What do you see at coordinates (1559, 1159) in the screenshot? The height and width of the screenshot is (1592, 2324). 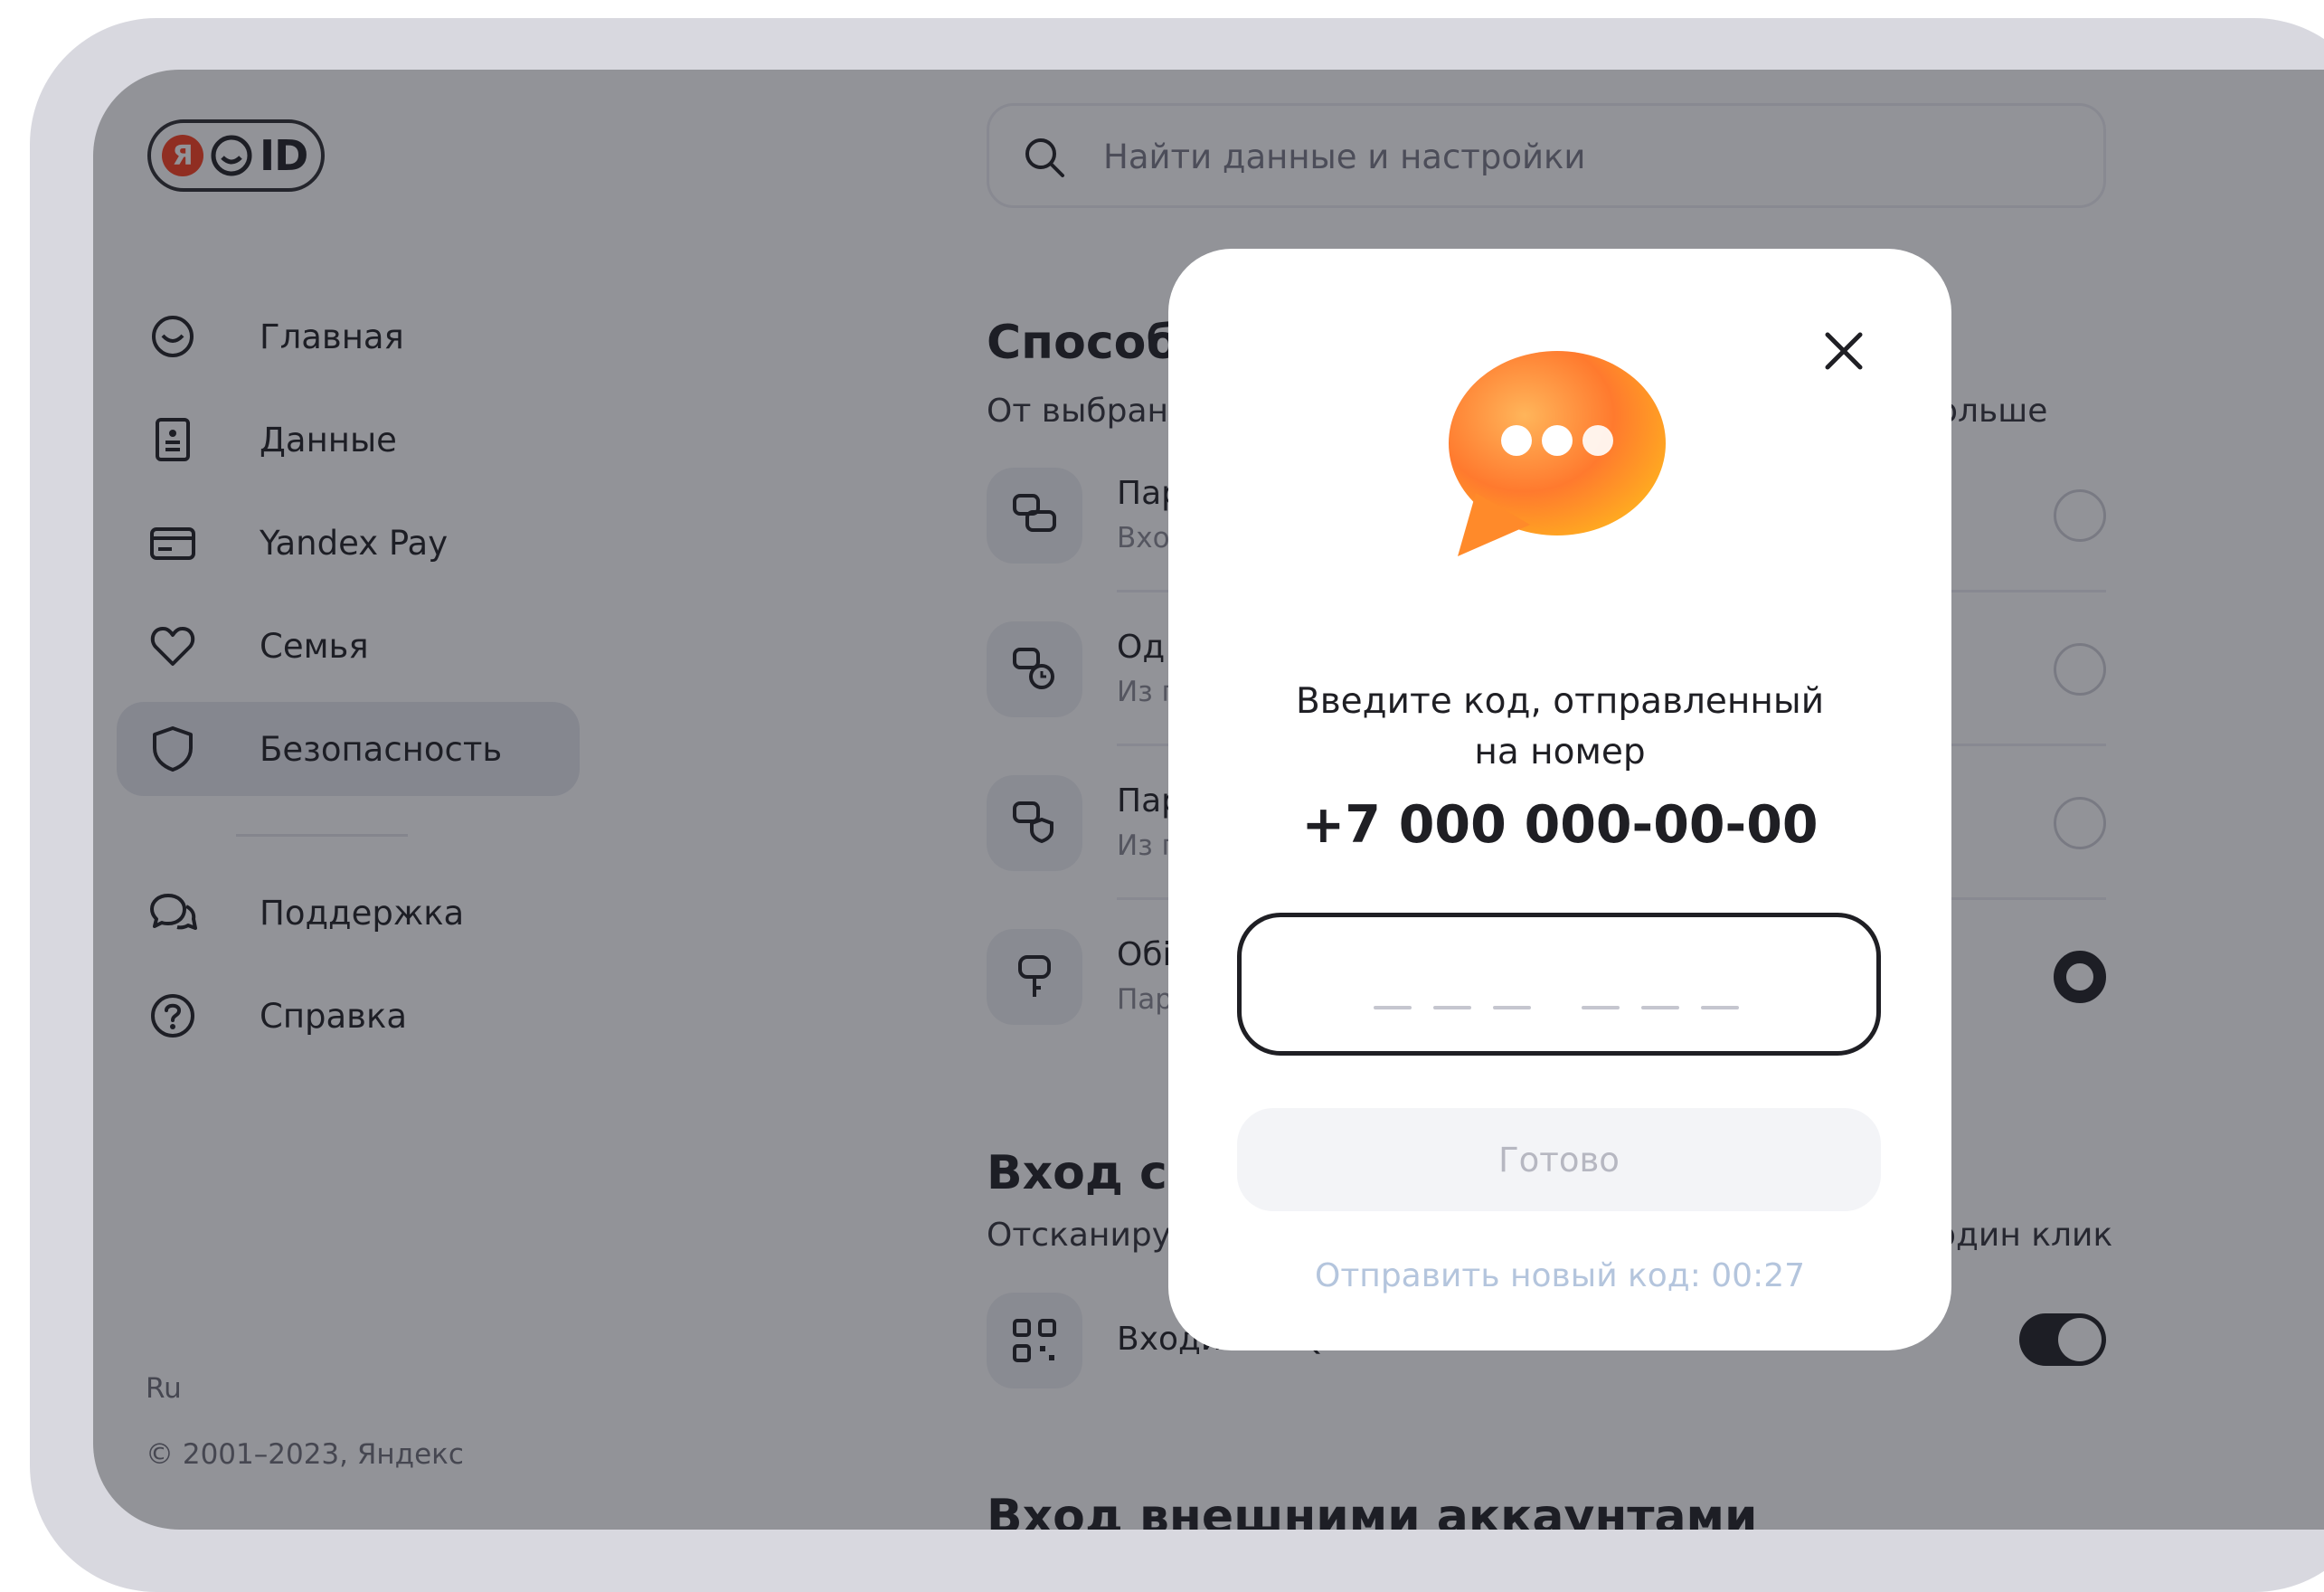 I see `done-button: Готово` at bounding box center [1559, 1159].